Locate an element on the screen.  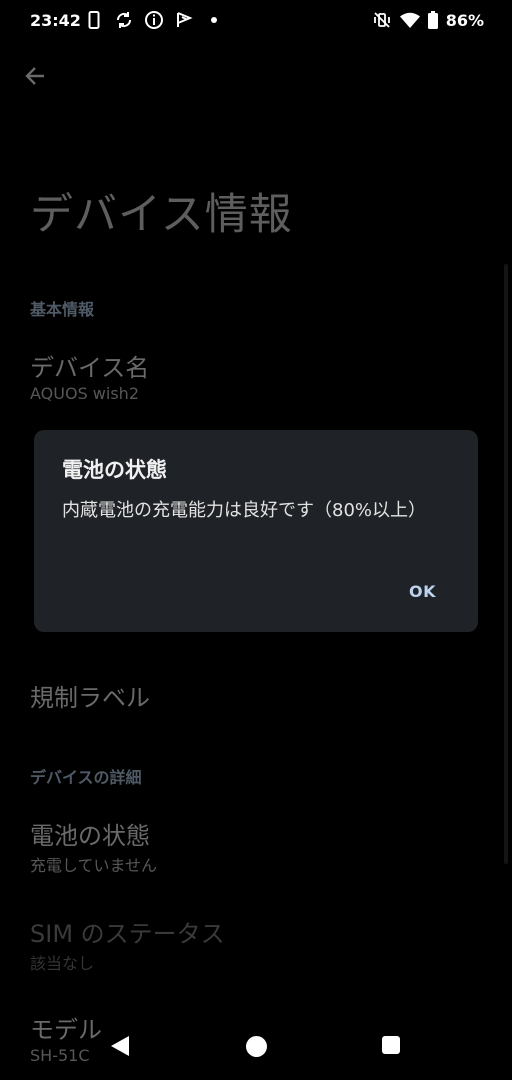
dialog-title: 電池の状態 is located at coordinates (114, 470).